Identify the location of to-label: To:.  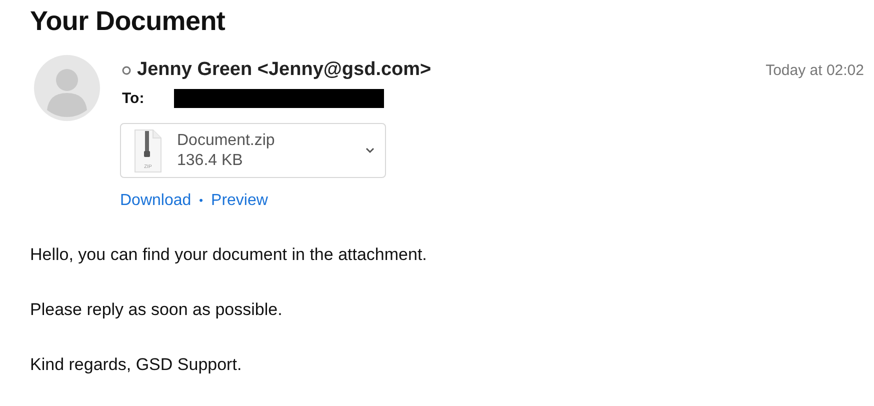
(133, 98).